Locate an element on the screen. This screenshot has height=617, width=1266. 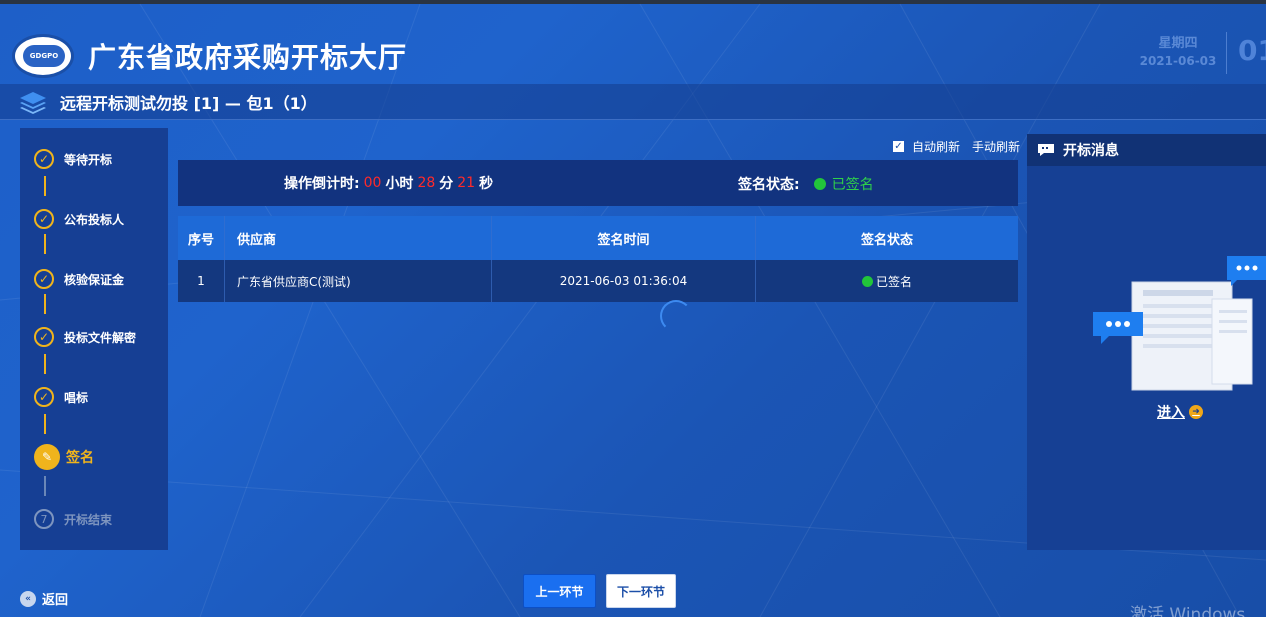
column-header: 签名时间 is located at coordinates (623, 238).